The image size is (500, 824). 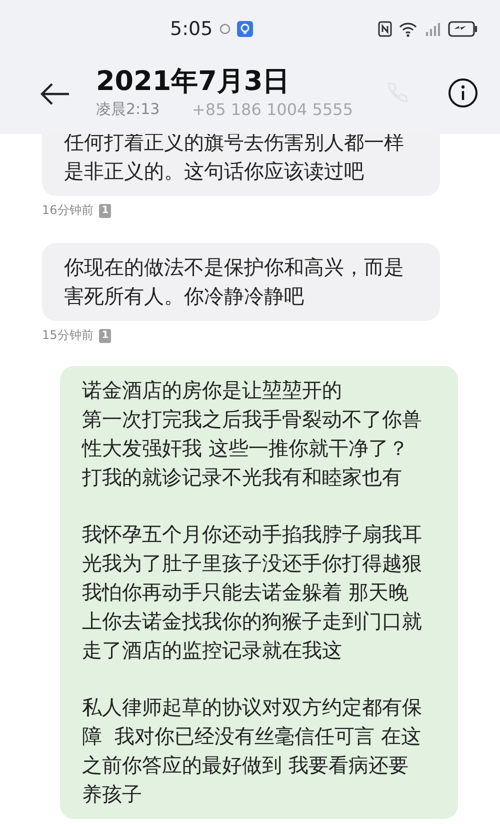 I want to click on battery-icon, so click(x=463, y=29).